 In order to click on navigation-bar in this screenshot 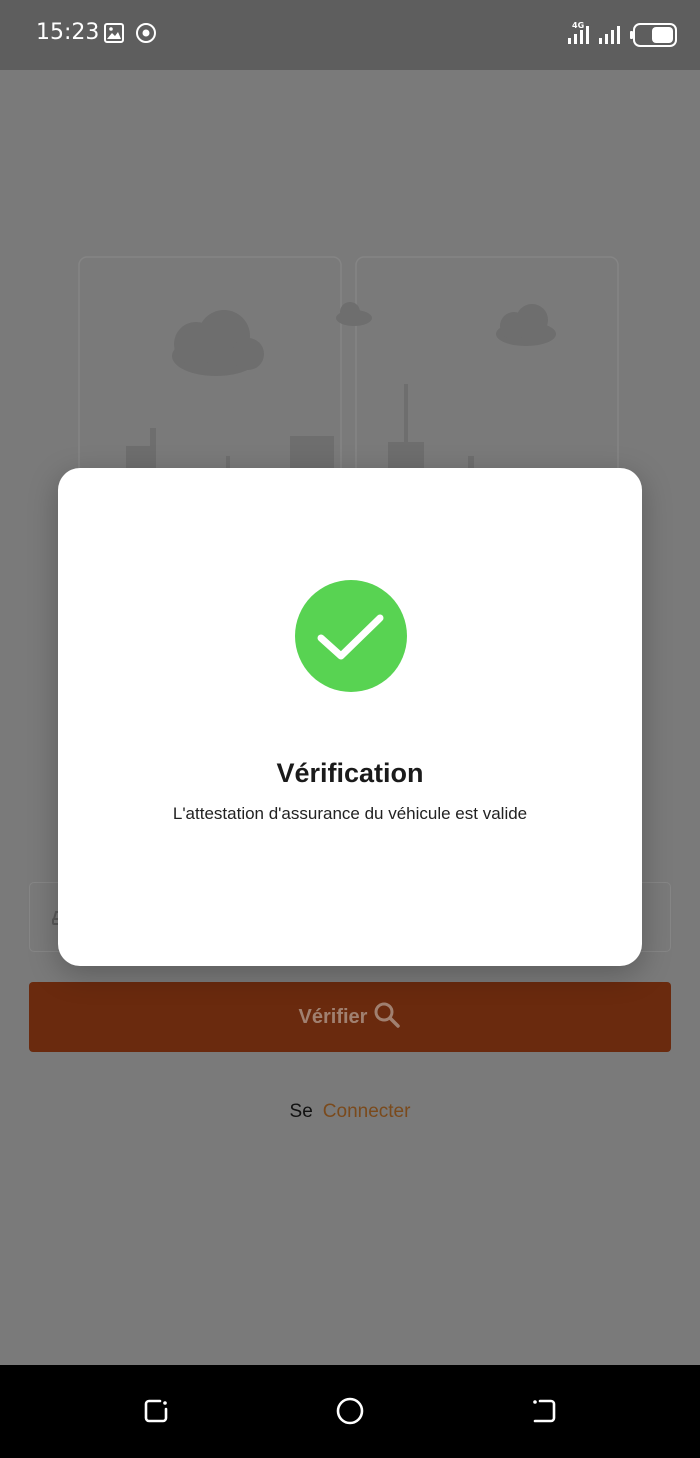, I will do `click(350, 1411)`.